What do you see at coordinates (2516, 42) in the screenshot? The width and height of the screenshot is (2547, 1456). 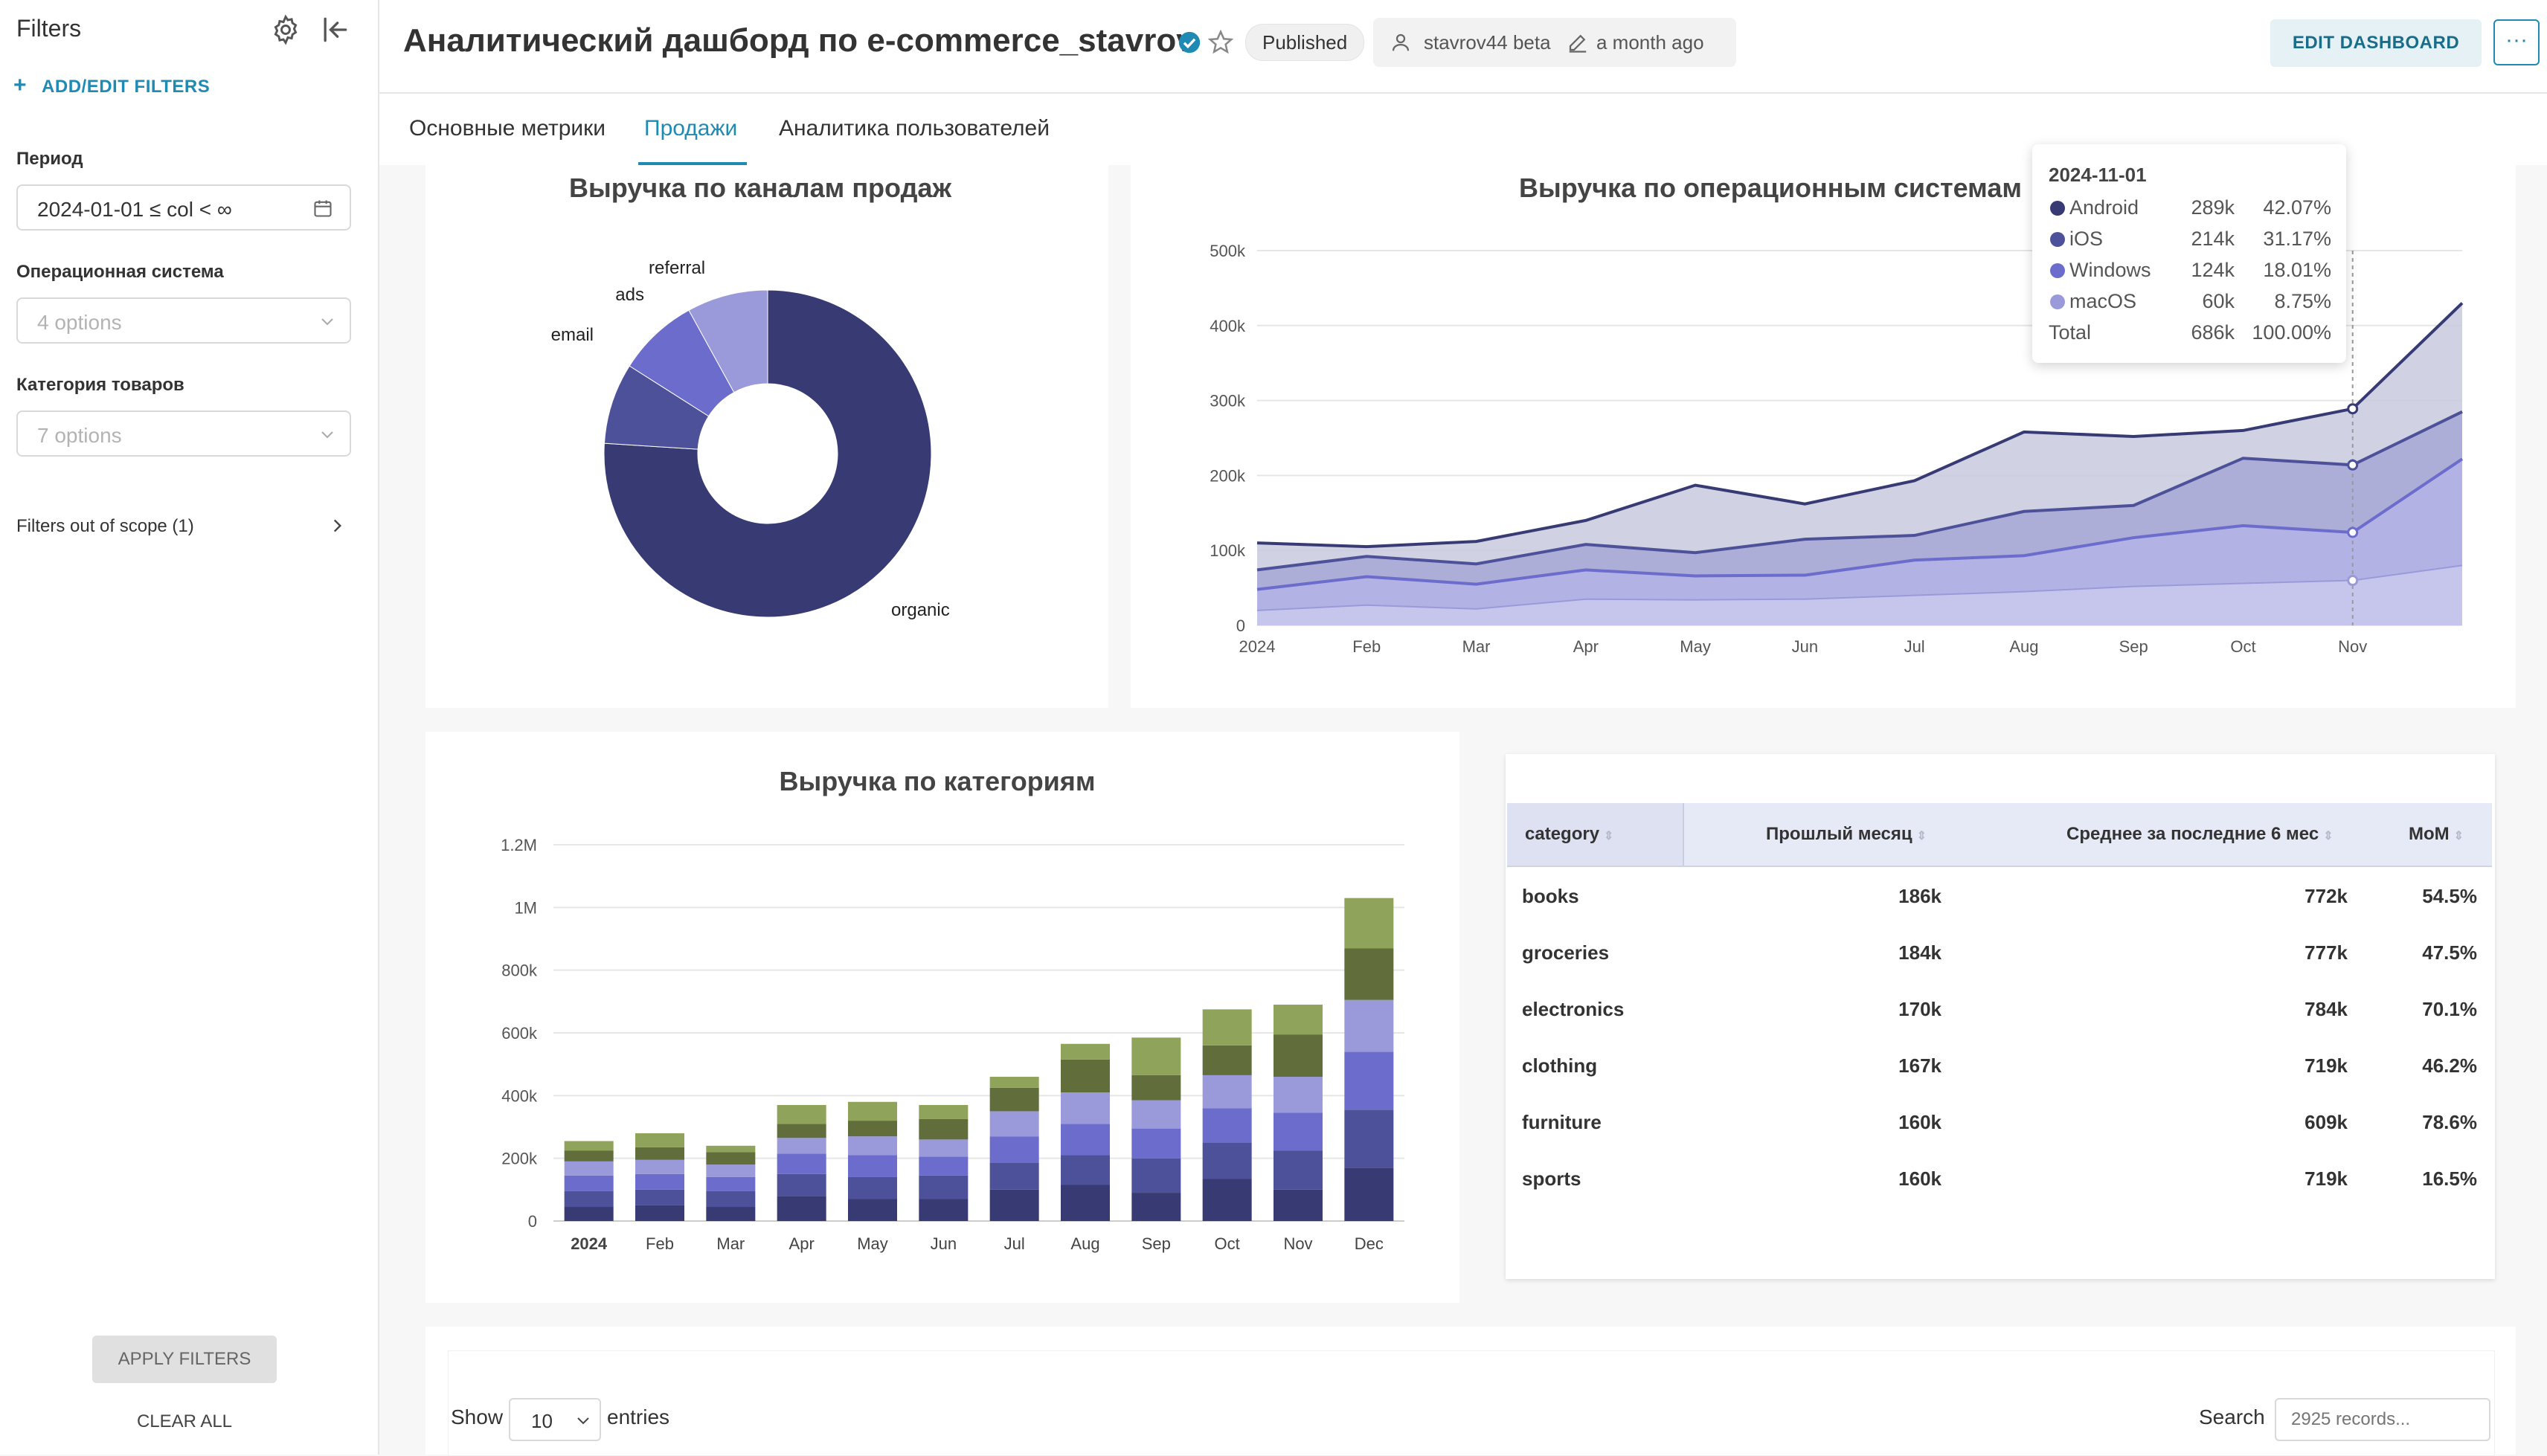 I see `more-options-button: ···` at bounding box center [2516, 42].